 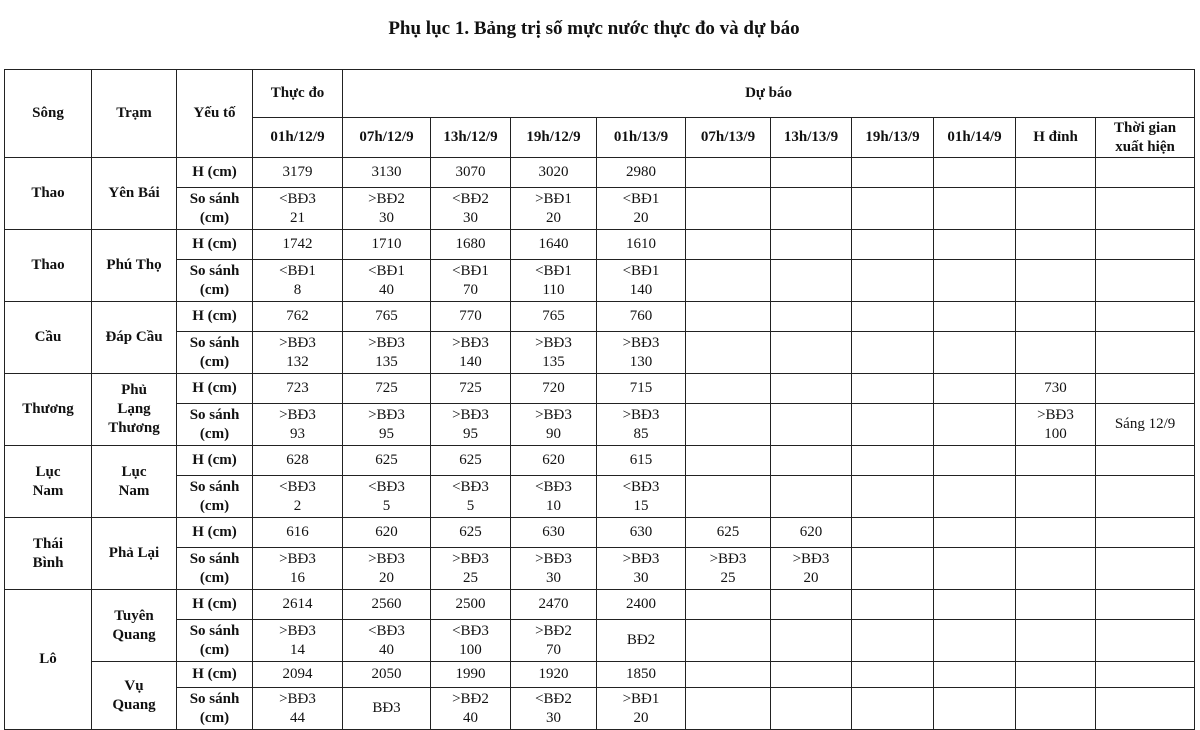 I want to click on compare-cell: >BĐ3 85, so click(x=641, y=424).